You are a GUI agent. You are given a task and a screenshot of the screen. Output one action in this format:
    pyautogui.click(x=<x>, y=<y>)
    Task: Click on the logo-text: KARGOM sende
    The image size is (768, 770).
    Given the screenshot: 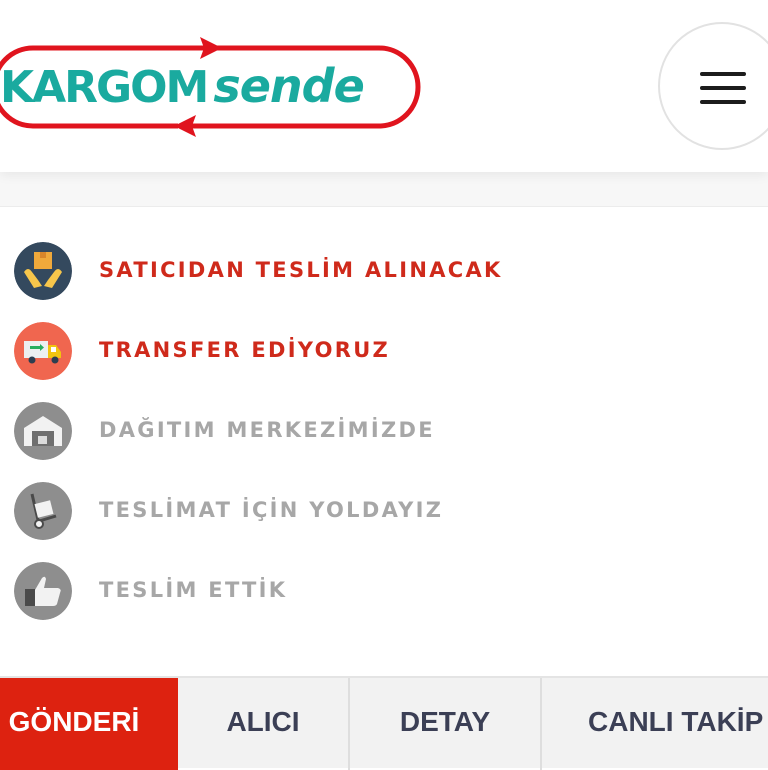 What is the action you would take?
    pyautogui.click(x=182, y=86)
    